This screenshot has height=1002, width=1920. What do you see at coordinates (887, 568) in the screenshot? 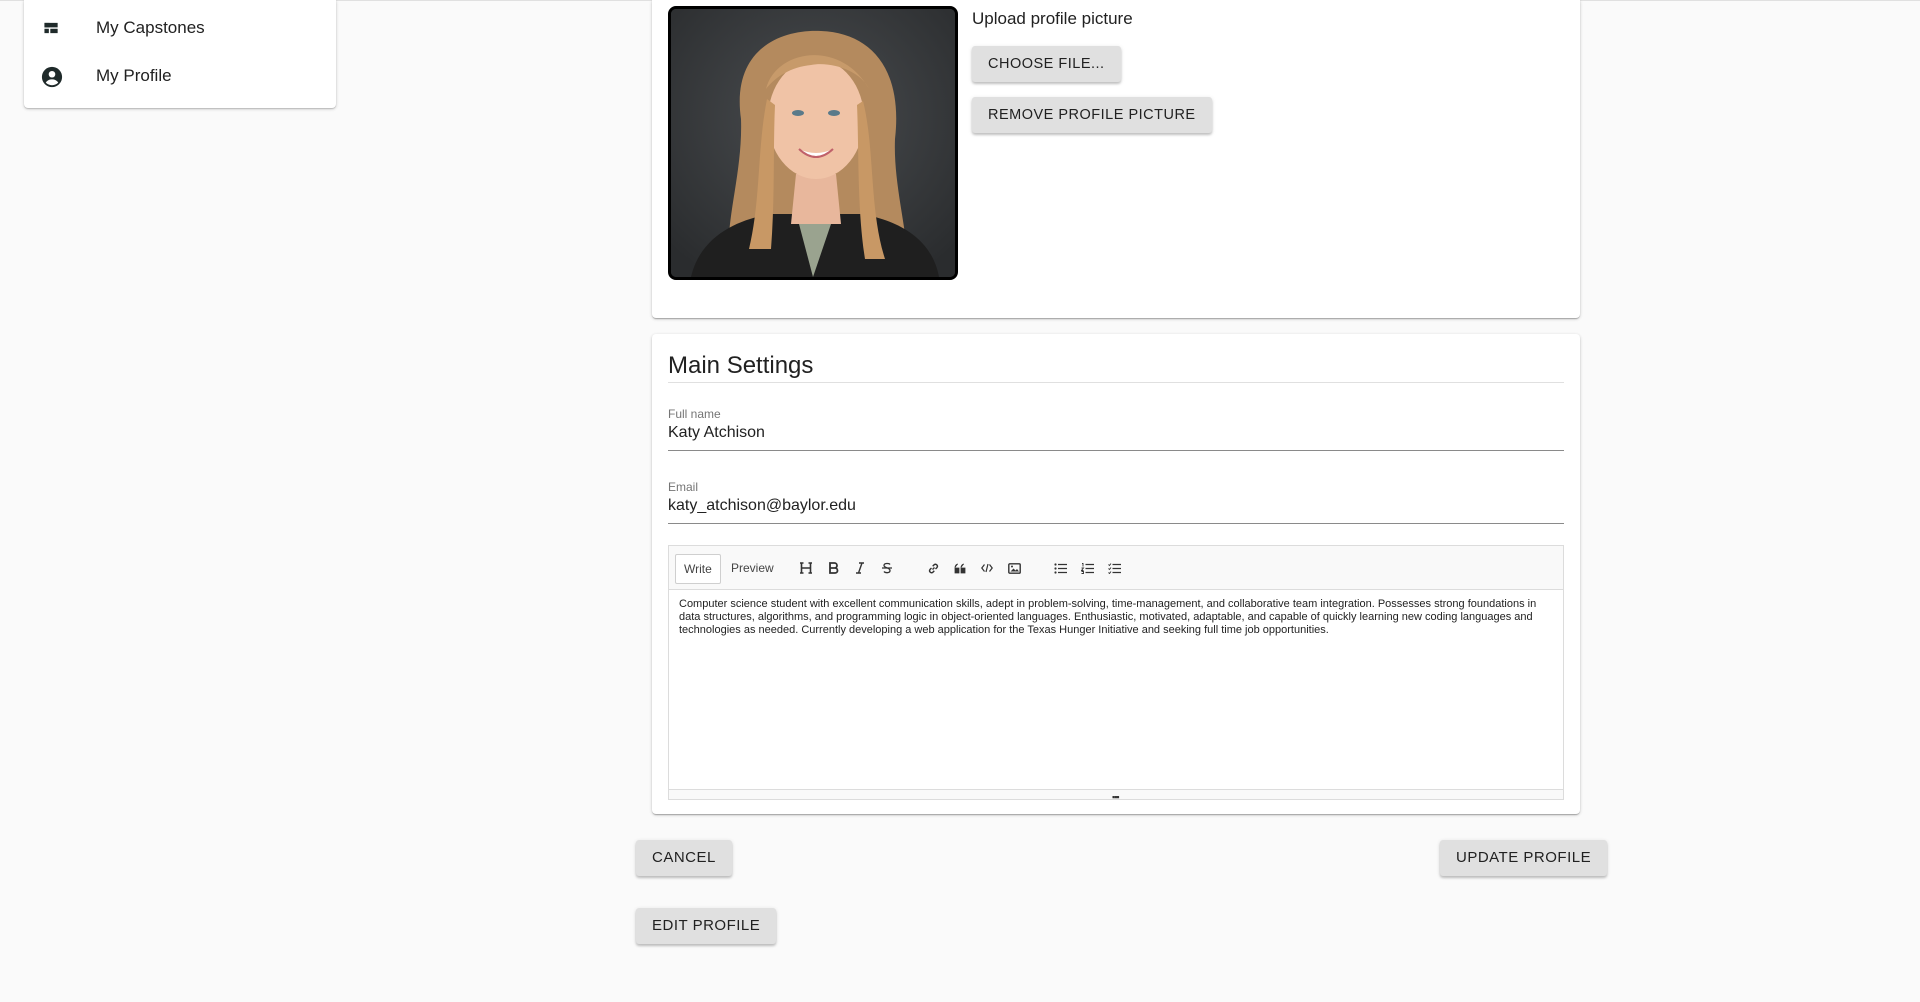
I see `strikethrough-icon` at bounding box center [887, 568].